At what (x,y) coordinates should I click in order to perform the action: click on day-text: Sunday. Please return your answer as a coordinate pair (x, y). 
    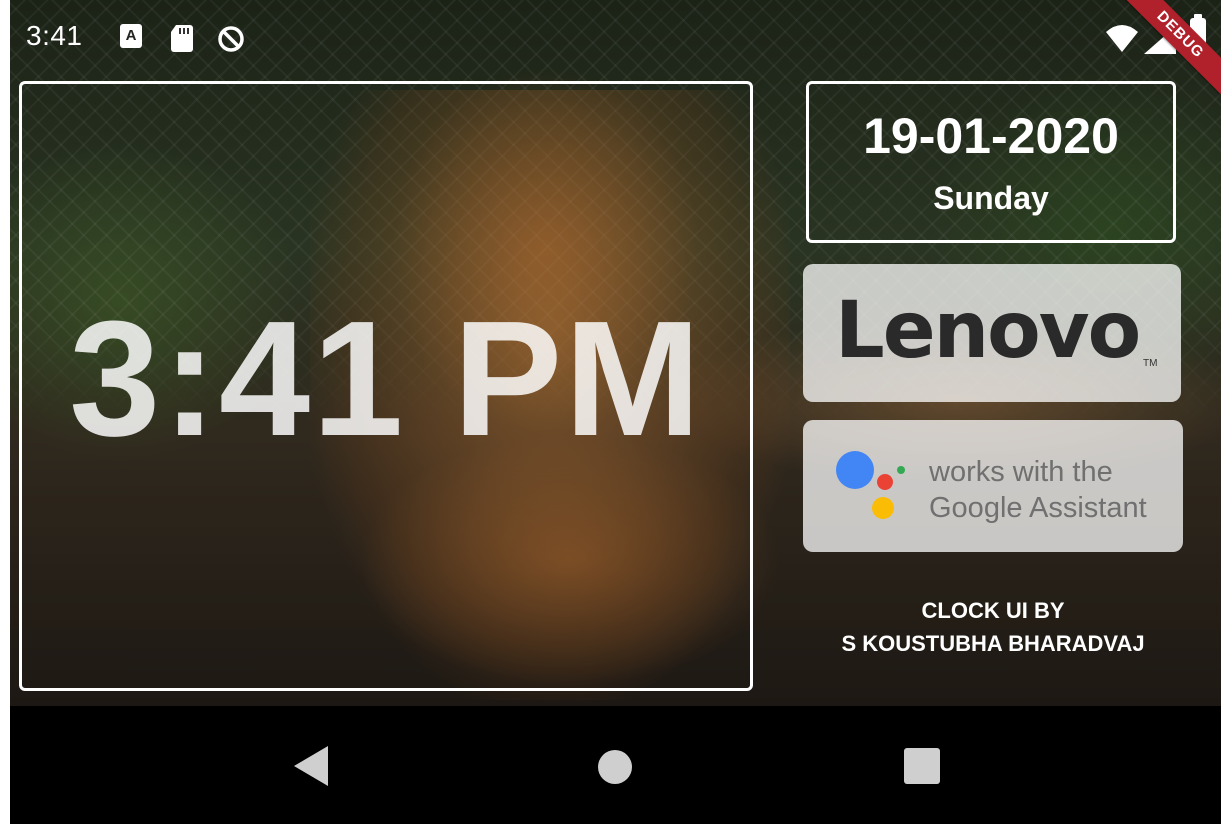
    Looking at the image, I should click on (991, 198).